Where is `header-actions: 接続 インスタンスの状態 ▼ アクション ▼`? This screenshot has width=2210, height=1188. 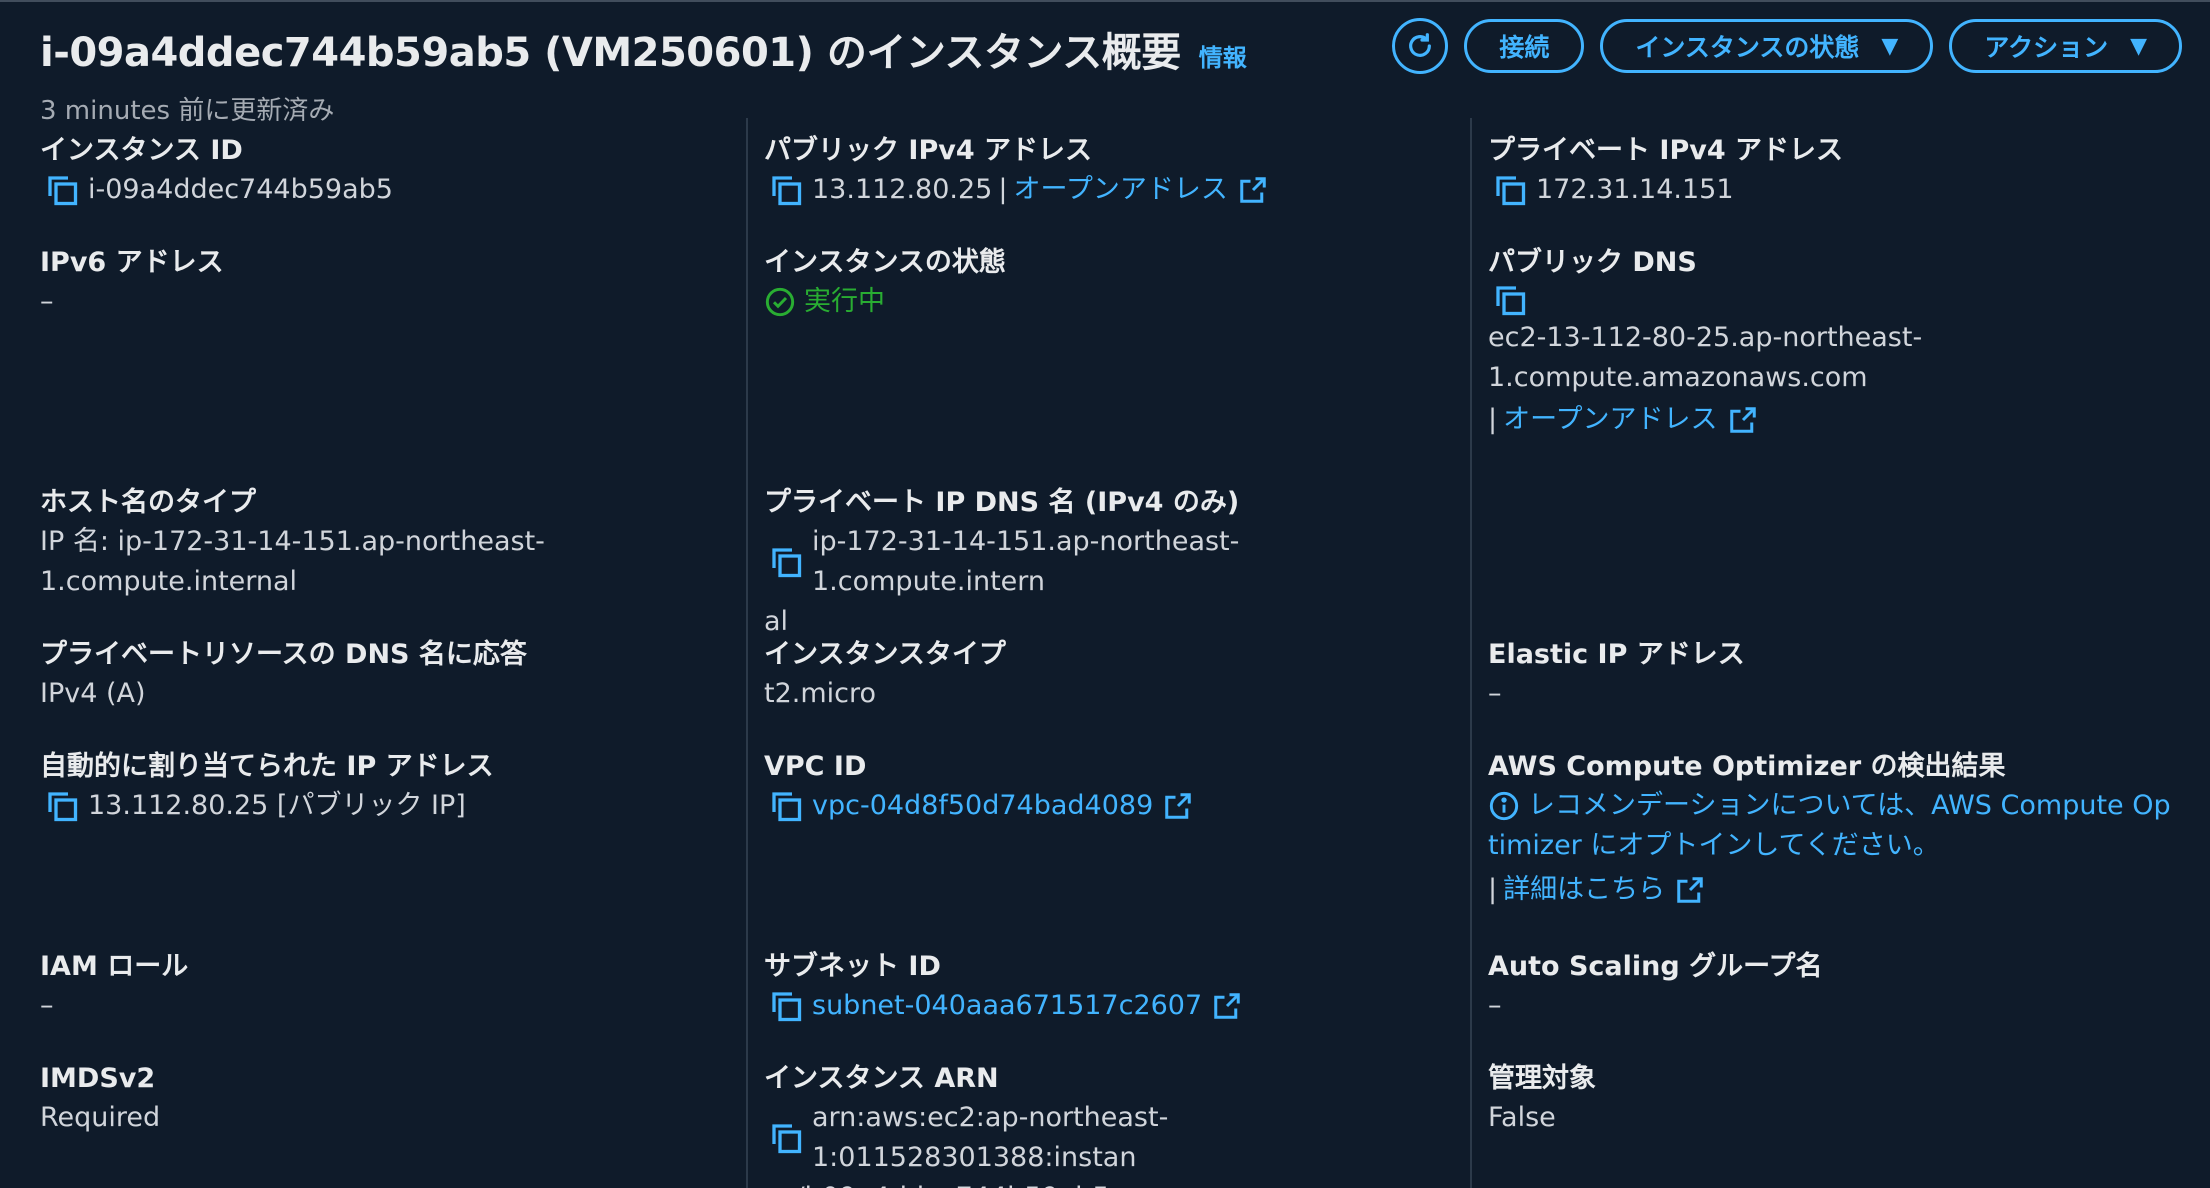
header-actions: 接続 インスタンスの状態 ▼ アクション ▼ is located at coordinates (1787, 46).